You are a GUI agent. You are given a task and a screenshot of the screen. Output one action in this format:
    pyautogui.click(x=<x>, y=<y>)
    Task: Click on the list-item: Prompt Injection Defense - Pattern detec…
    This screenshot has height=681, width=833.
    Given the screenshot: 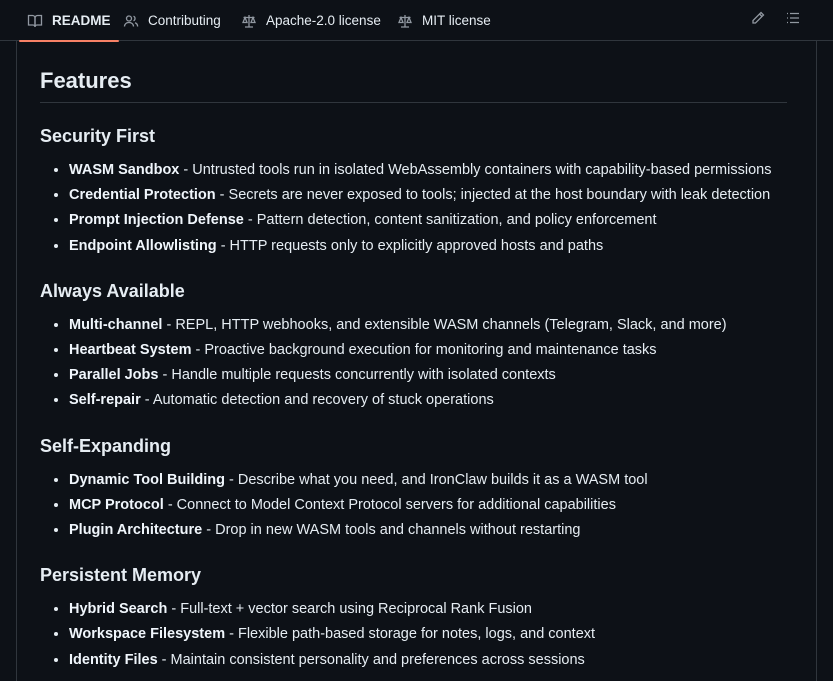 What is the action you would take?
    pyautogui.click(x=428, y=220)
    